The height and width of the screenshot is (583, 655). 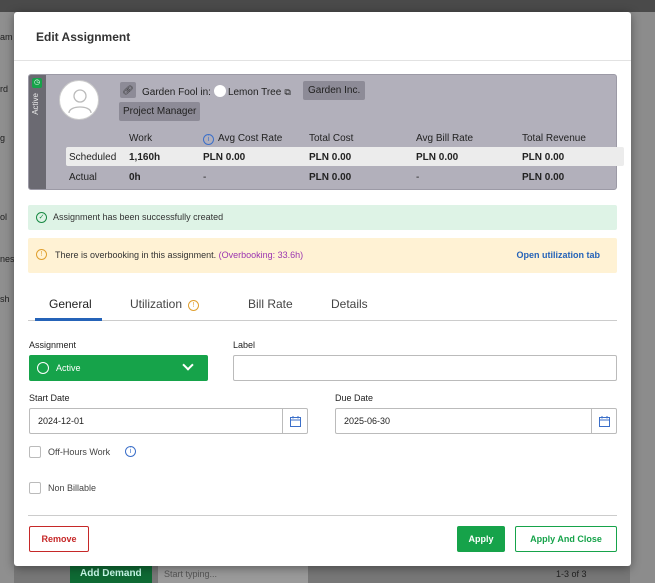 I want to click on label-field-label: Label, so click(x=244, y=345).